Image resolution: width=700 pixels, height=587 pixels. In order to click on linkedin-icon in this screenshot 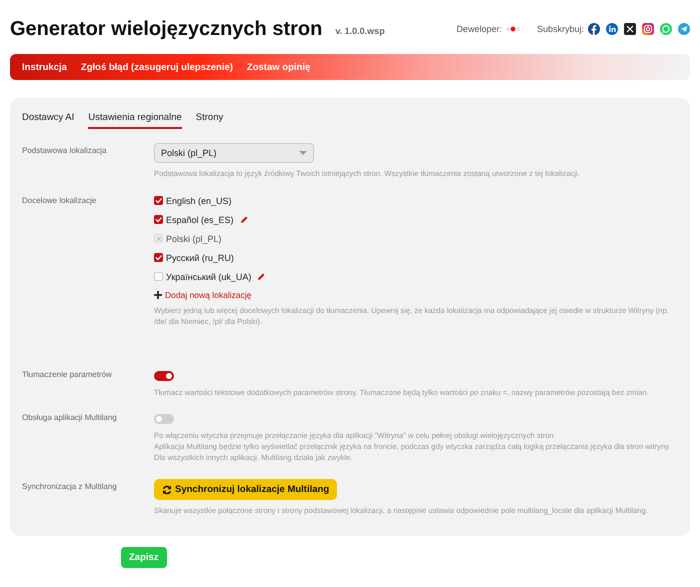, I will do `click(612, 29)`.